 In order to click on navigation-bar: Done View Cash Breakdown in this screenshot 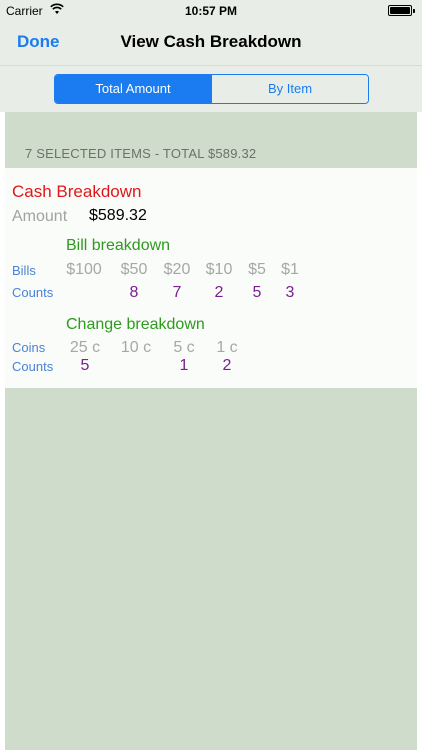, I will do `click(211, 42)`.